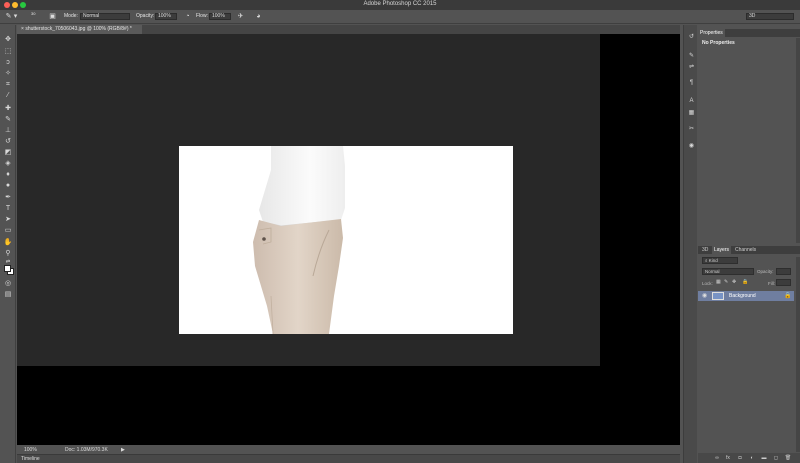 The height and width of the screenshot is (463, 800). What do you see at coordinates (788, 296) in the screenshot?
I see `layer-lock-icon: 🔒` at bounding box center [788, 296].